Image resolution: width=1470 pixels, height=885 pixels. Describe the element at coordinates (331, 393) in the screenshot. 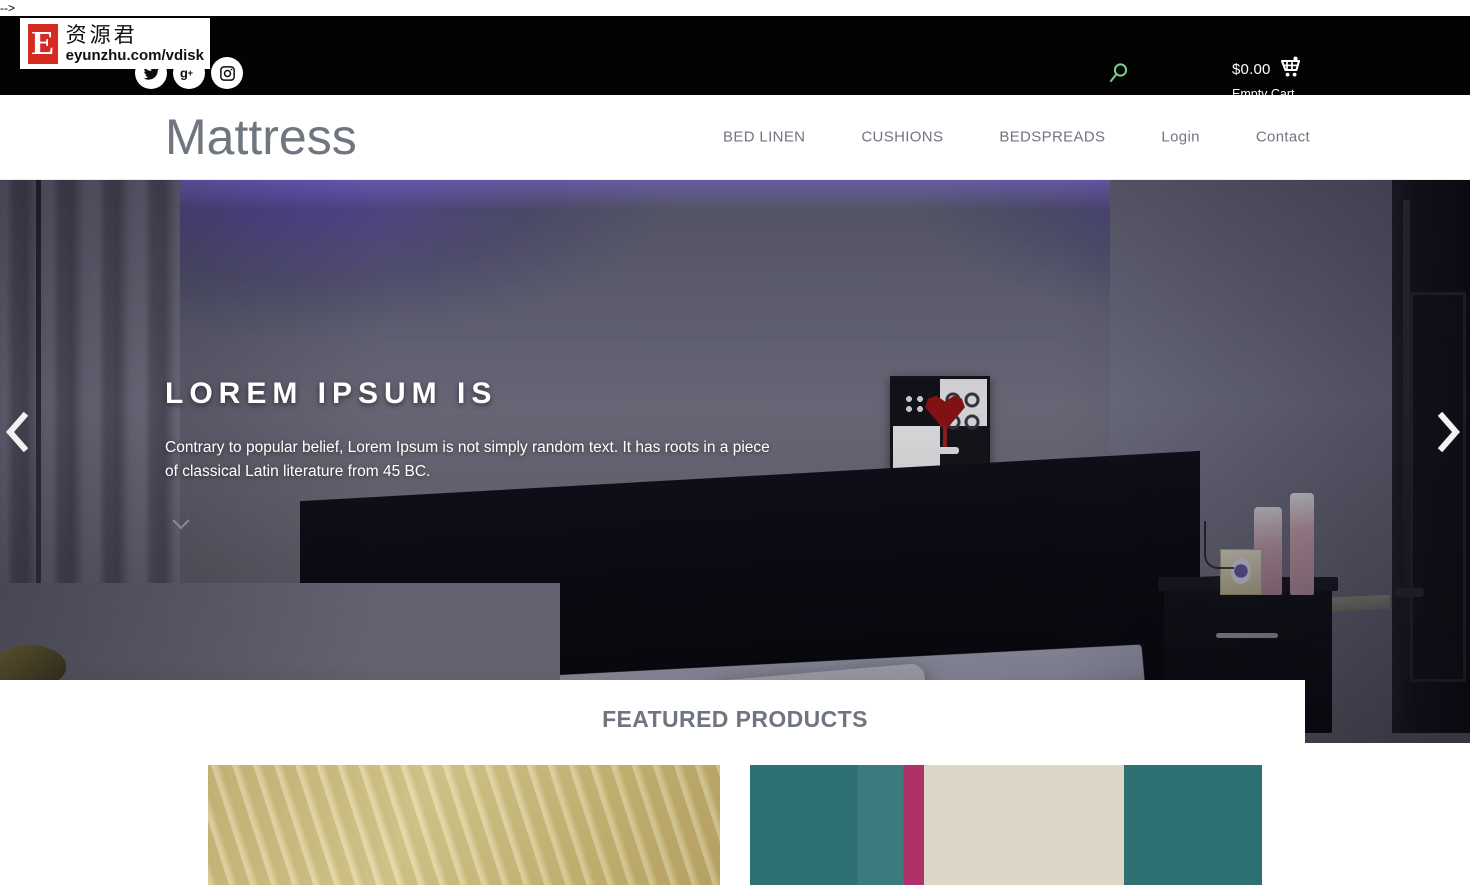

I see `hero-title: LOREM IPSUM IS` at that location.